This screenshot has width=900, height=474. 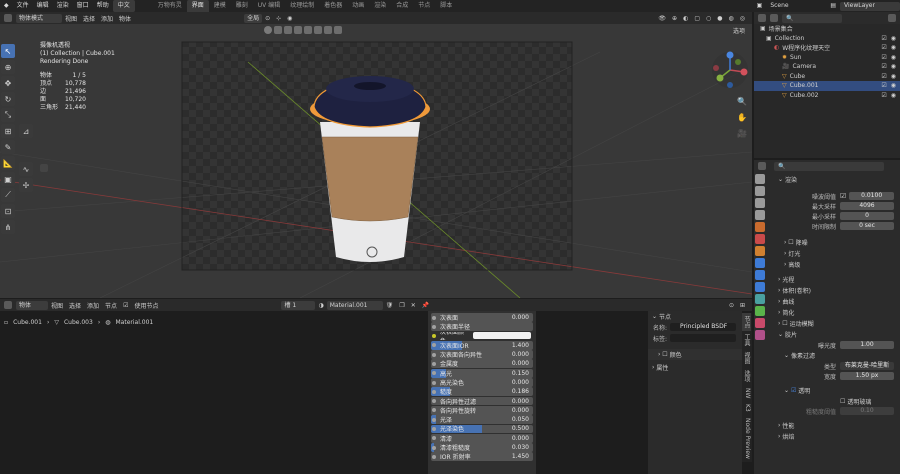 I want to click on material-duplicate-icon: ❐, so click(x=401, y=305).